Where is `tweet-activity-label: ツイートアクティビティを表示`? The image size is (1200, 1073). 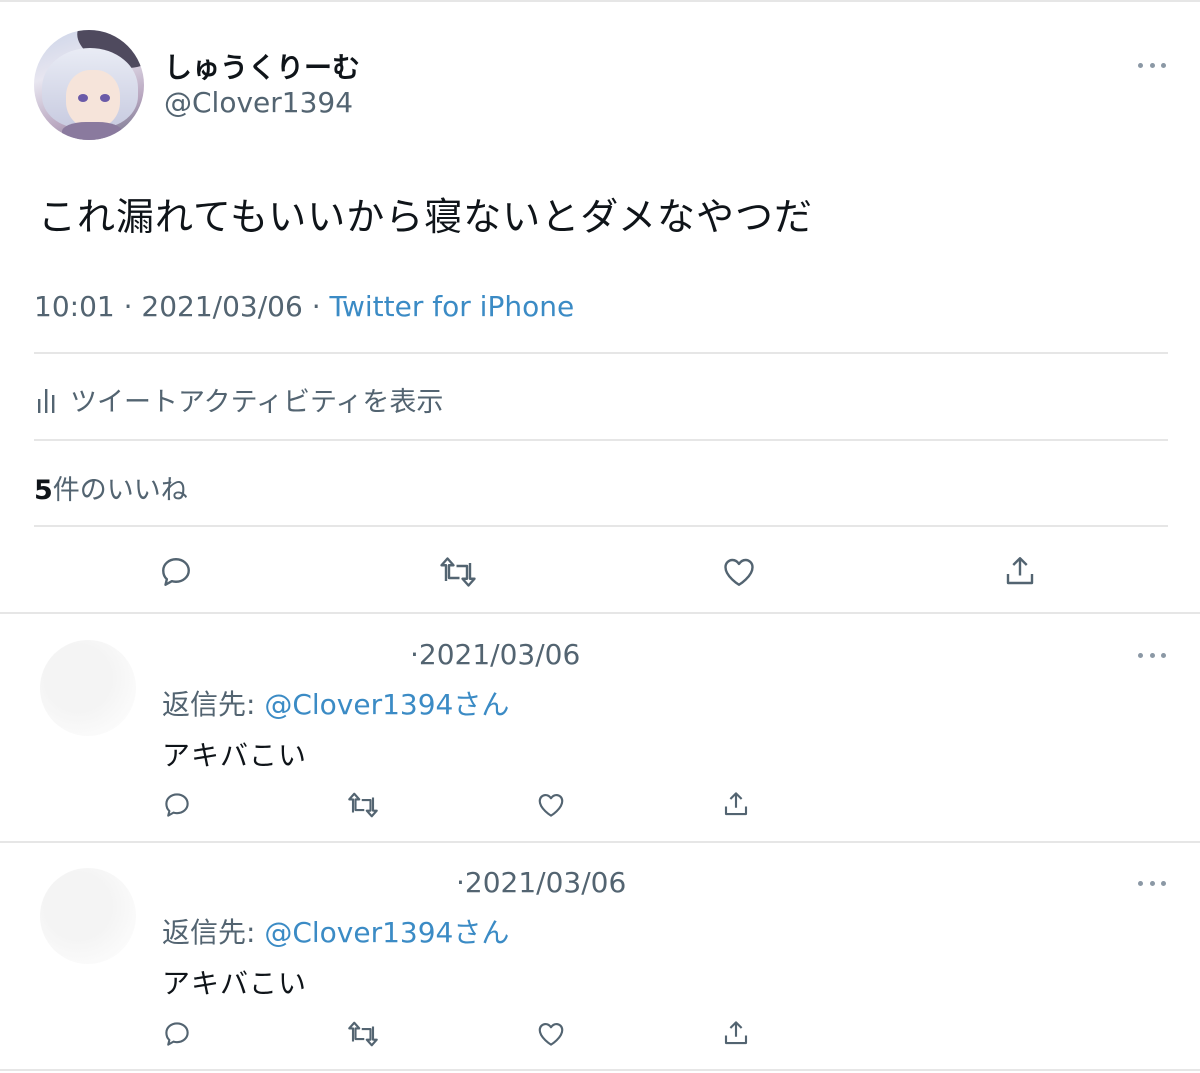 tweet-activity-label: ツイートアクティビティを表示 is located at coordinates (257, 402).